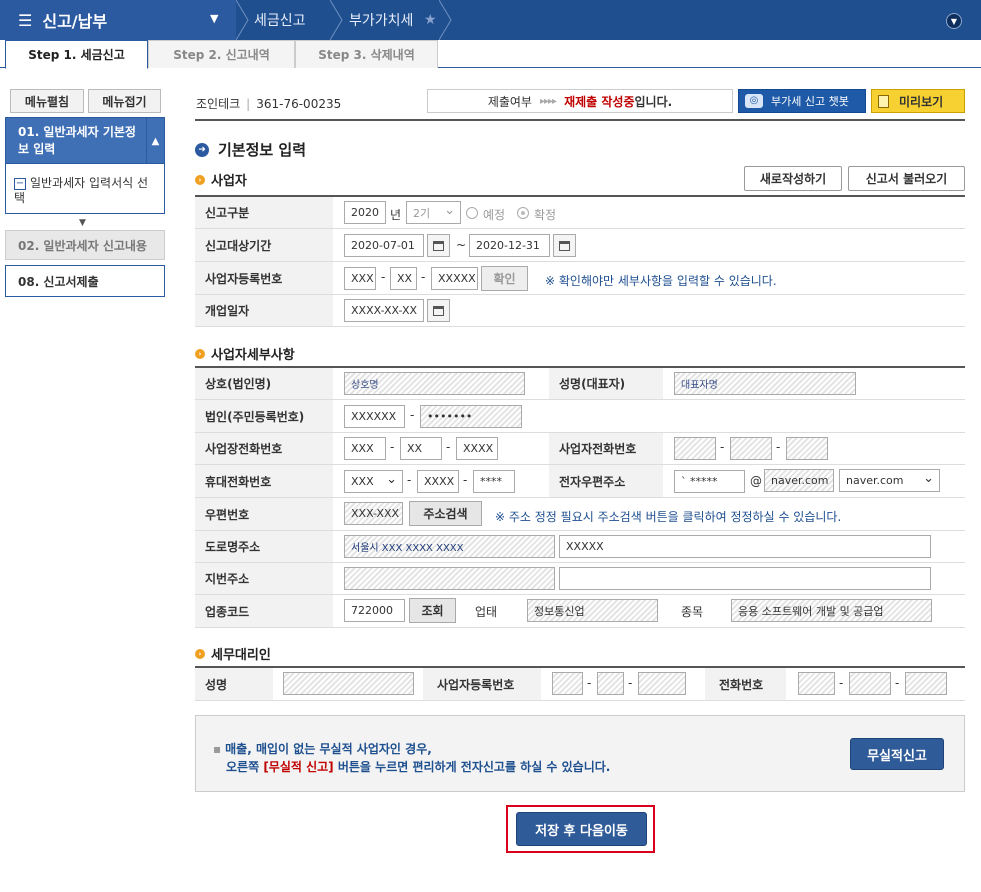 The height and width of the screenshot is (892, 981). Describe the element at coordinates (918, 101) in the screenshot. I see `preview-button: 미리보기` at that location.